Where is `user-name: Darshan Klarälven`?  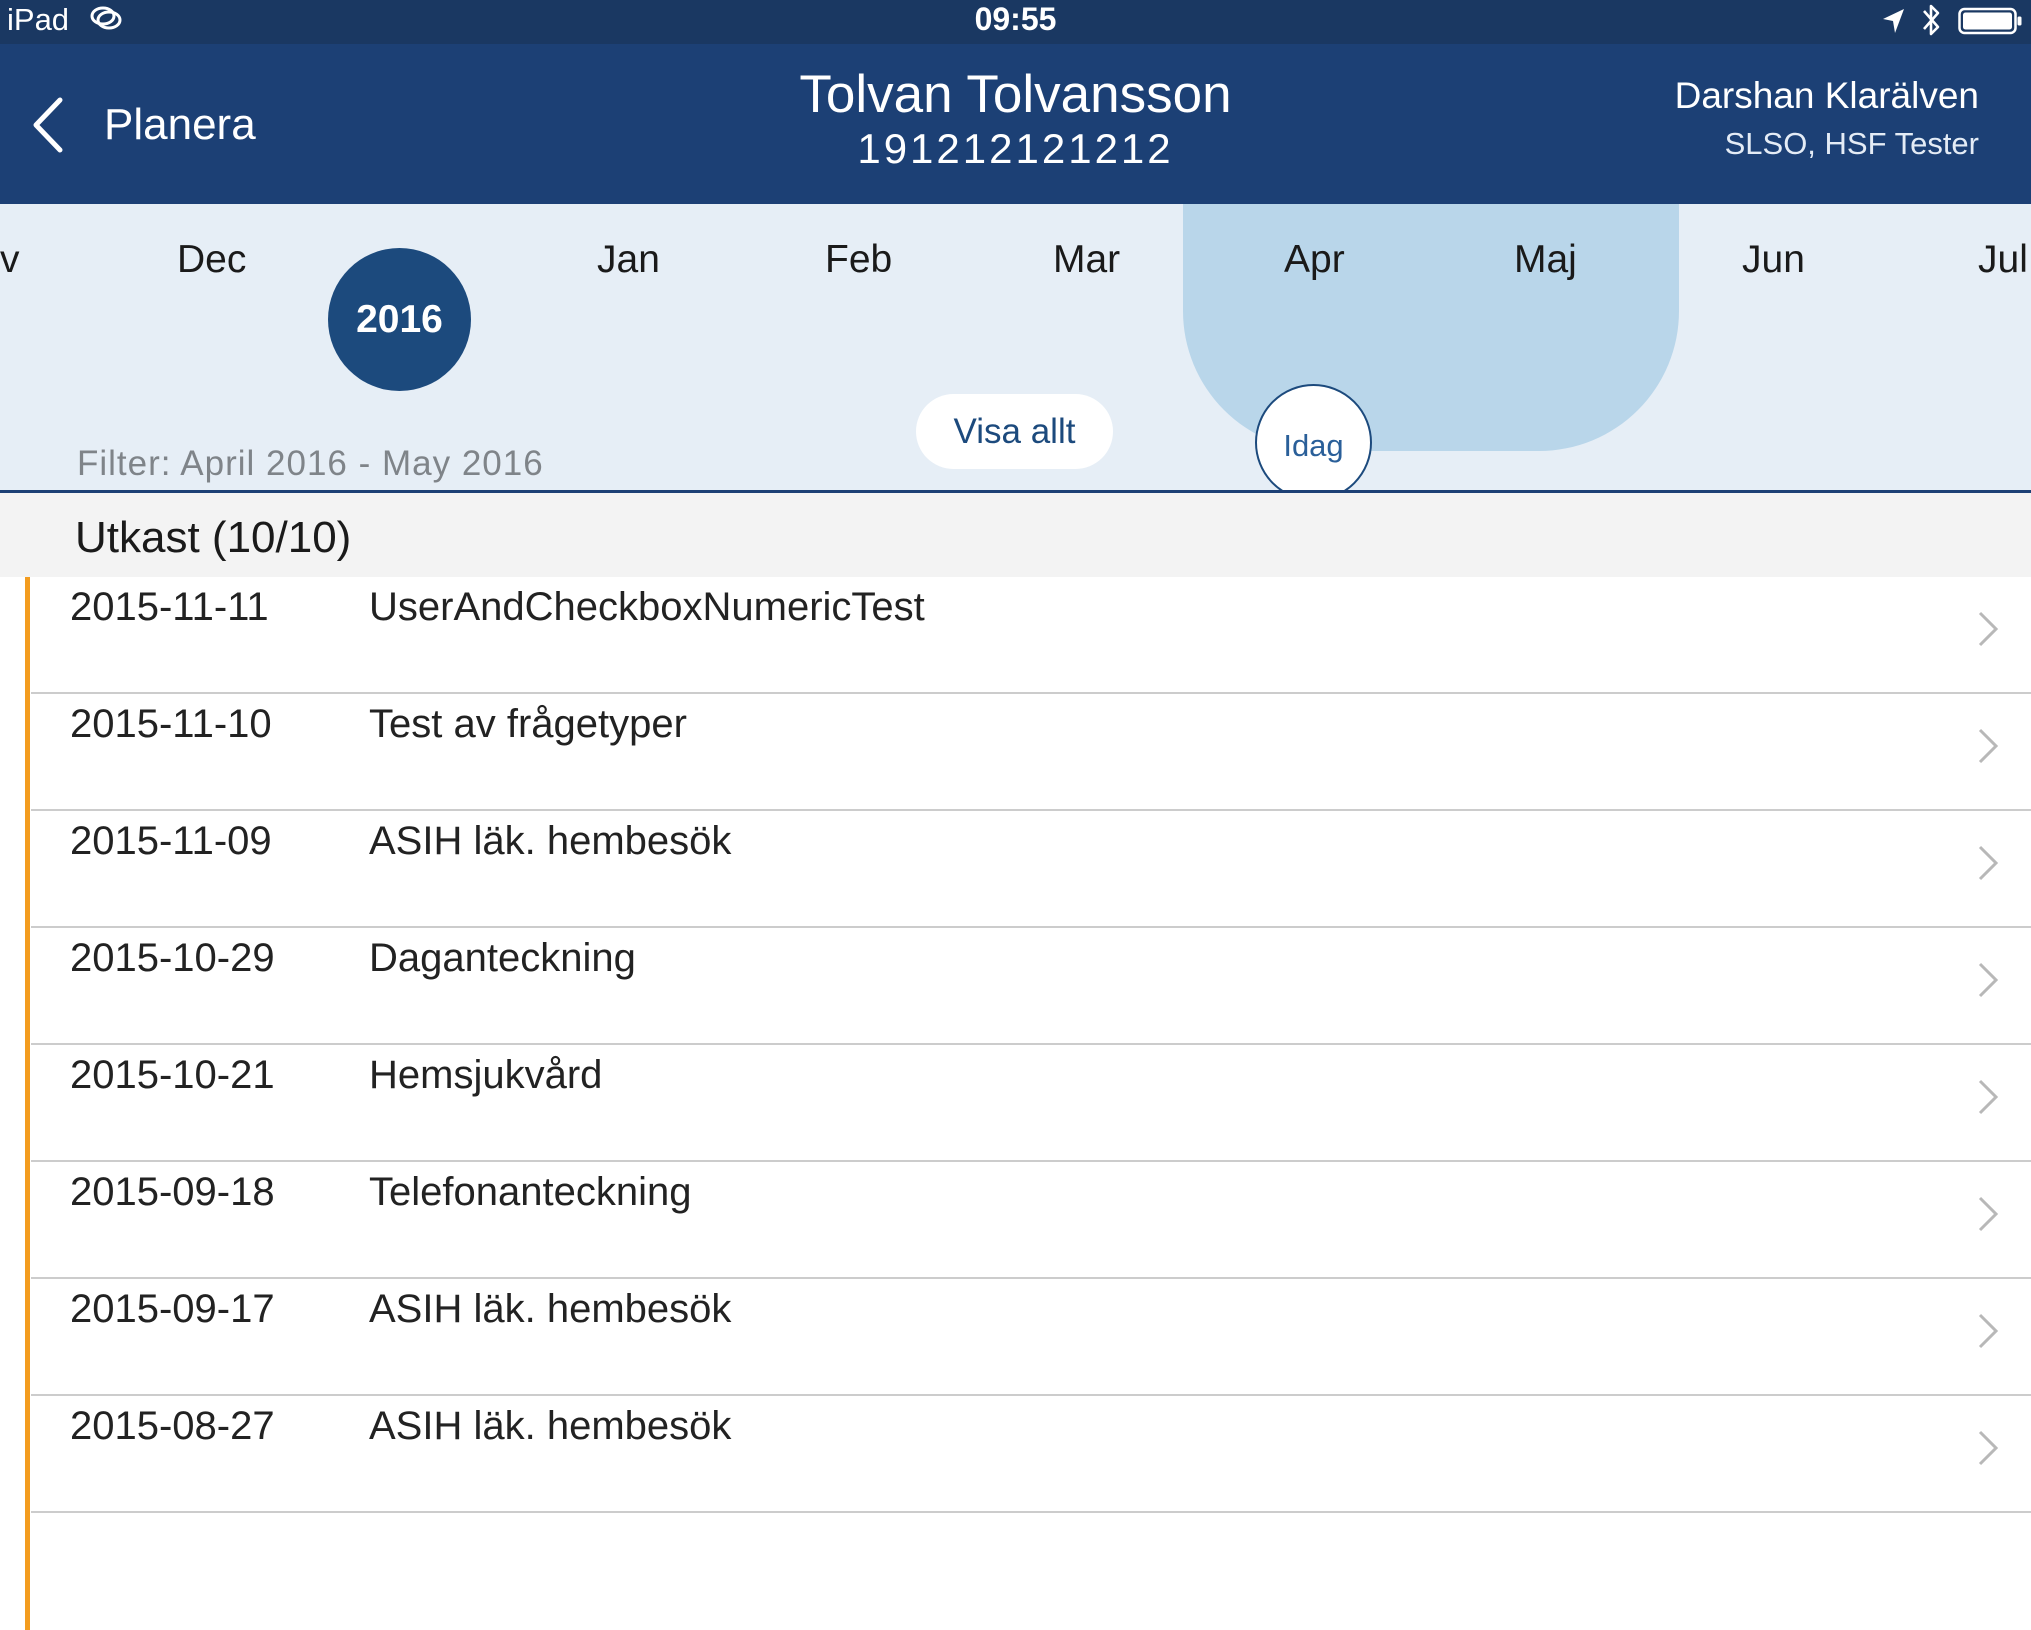
user-name: Darshan Klarälven is located at coordinates (1826, 95).